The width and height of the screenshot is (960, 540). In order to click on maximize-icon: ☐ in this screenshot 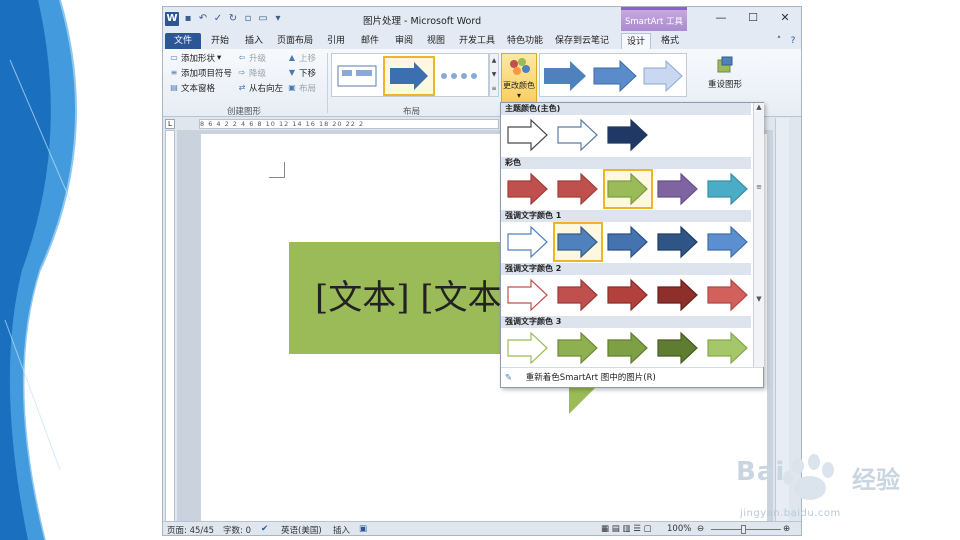, I will do `click(753, 18)`.